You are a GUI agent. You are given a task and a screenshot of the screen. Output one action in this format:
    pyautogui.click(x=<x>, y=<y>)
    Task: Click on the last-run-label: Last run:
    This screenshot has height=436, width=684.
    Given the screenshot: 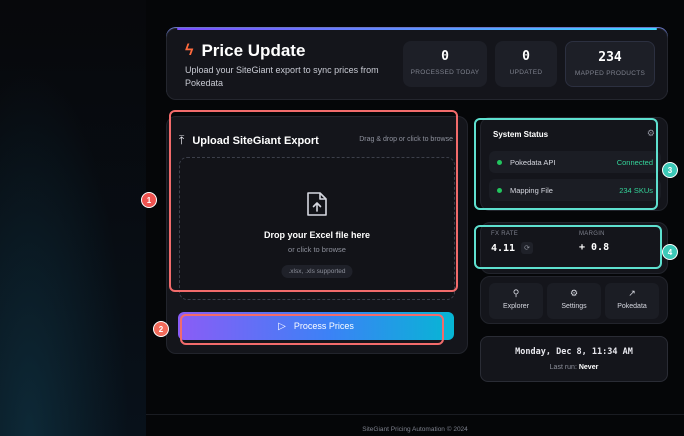 What is the action you would take?
    pyautogui.click(x=563, y=367)
    